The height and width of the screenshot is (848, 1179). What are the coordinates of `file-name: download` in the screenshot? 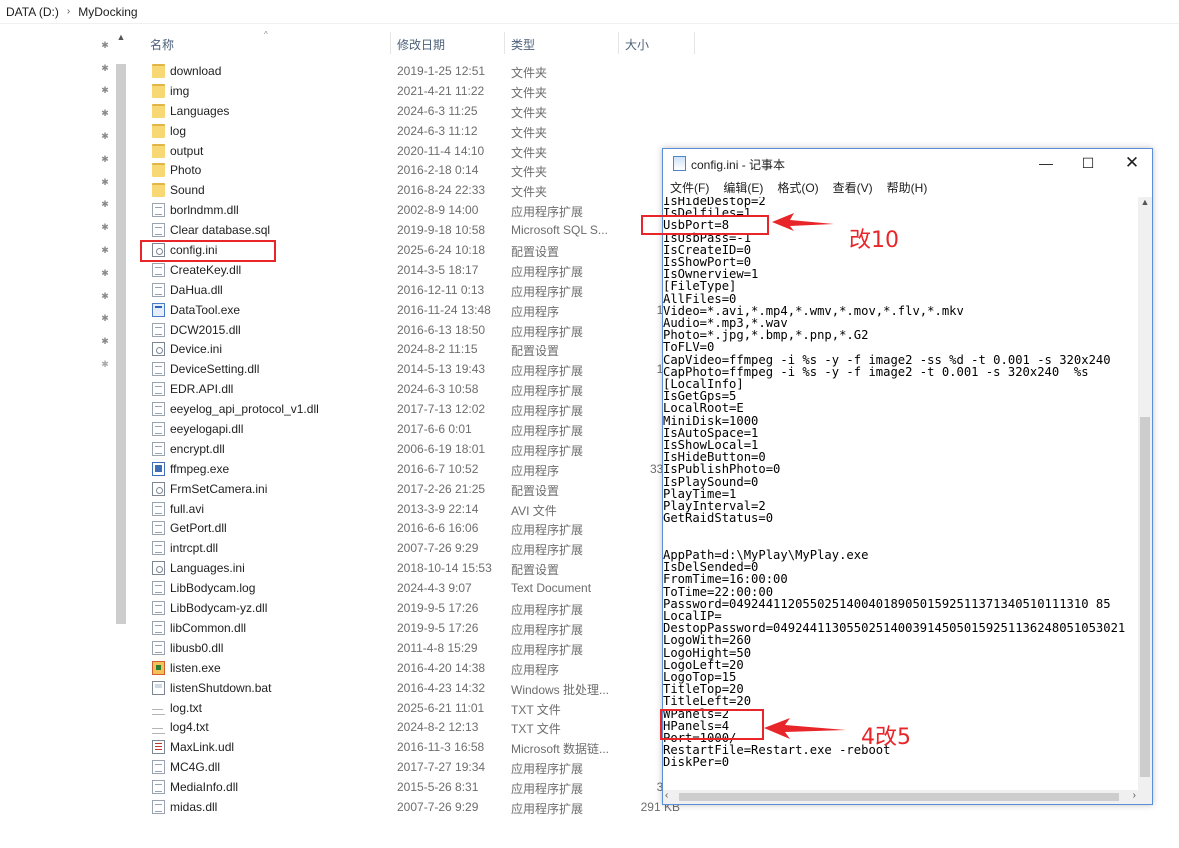 It's located at (196, 71).